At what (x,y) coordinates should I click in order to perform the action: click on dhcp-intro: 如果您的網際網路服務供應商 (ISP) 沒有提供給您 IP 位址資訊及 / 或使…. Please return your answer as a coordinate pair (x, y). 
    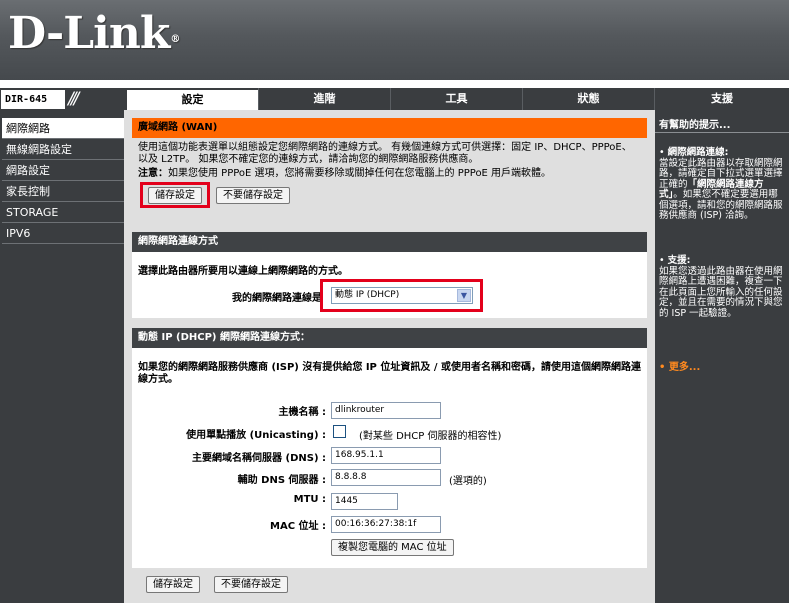
    Looking at the image, I should click on (389, 373).